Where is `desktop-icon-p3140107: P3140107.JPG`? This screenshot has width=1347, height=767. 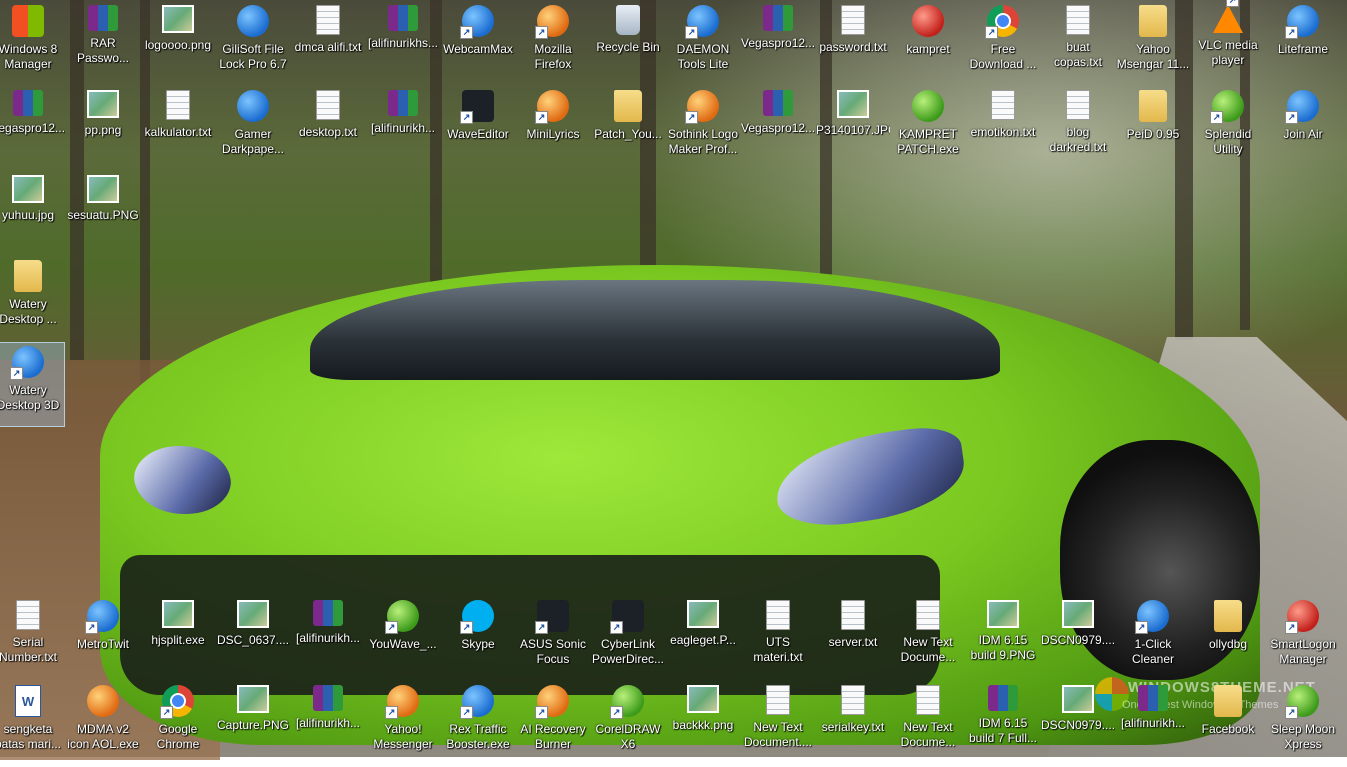
desktop-icon-p3140107: P3140107.JPG is located at coordinates (853, 129).